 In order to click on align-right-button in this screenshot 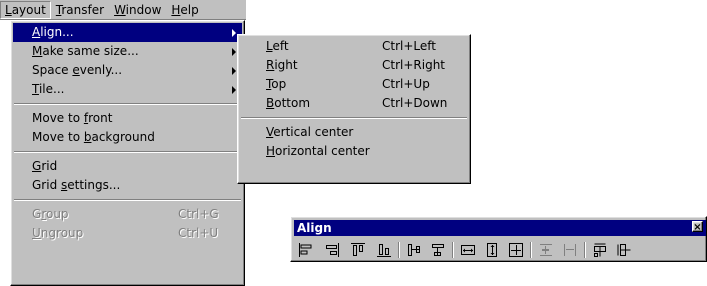, I will do `click(332, 250)`.